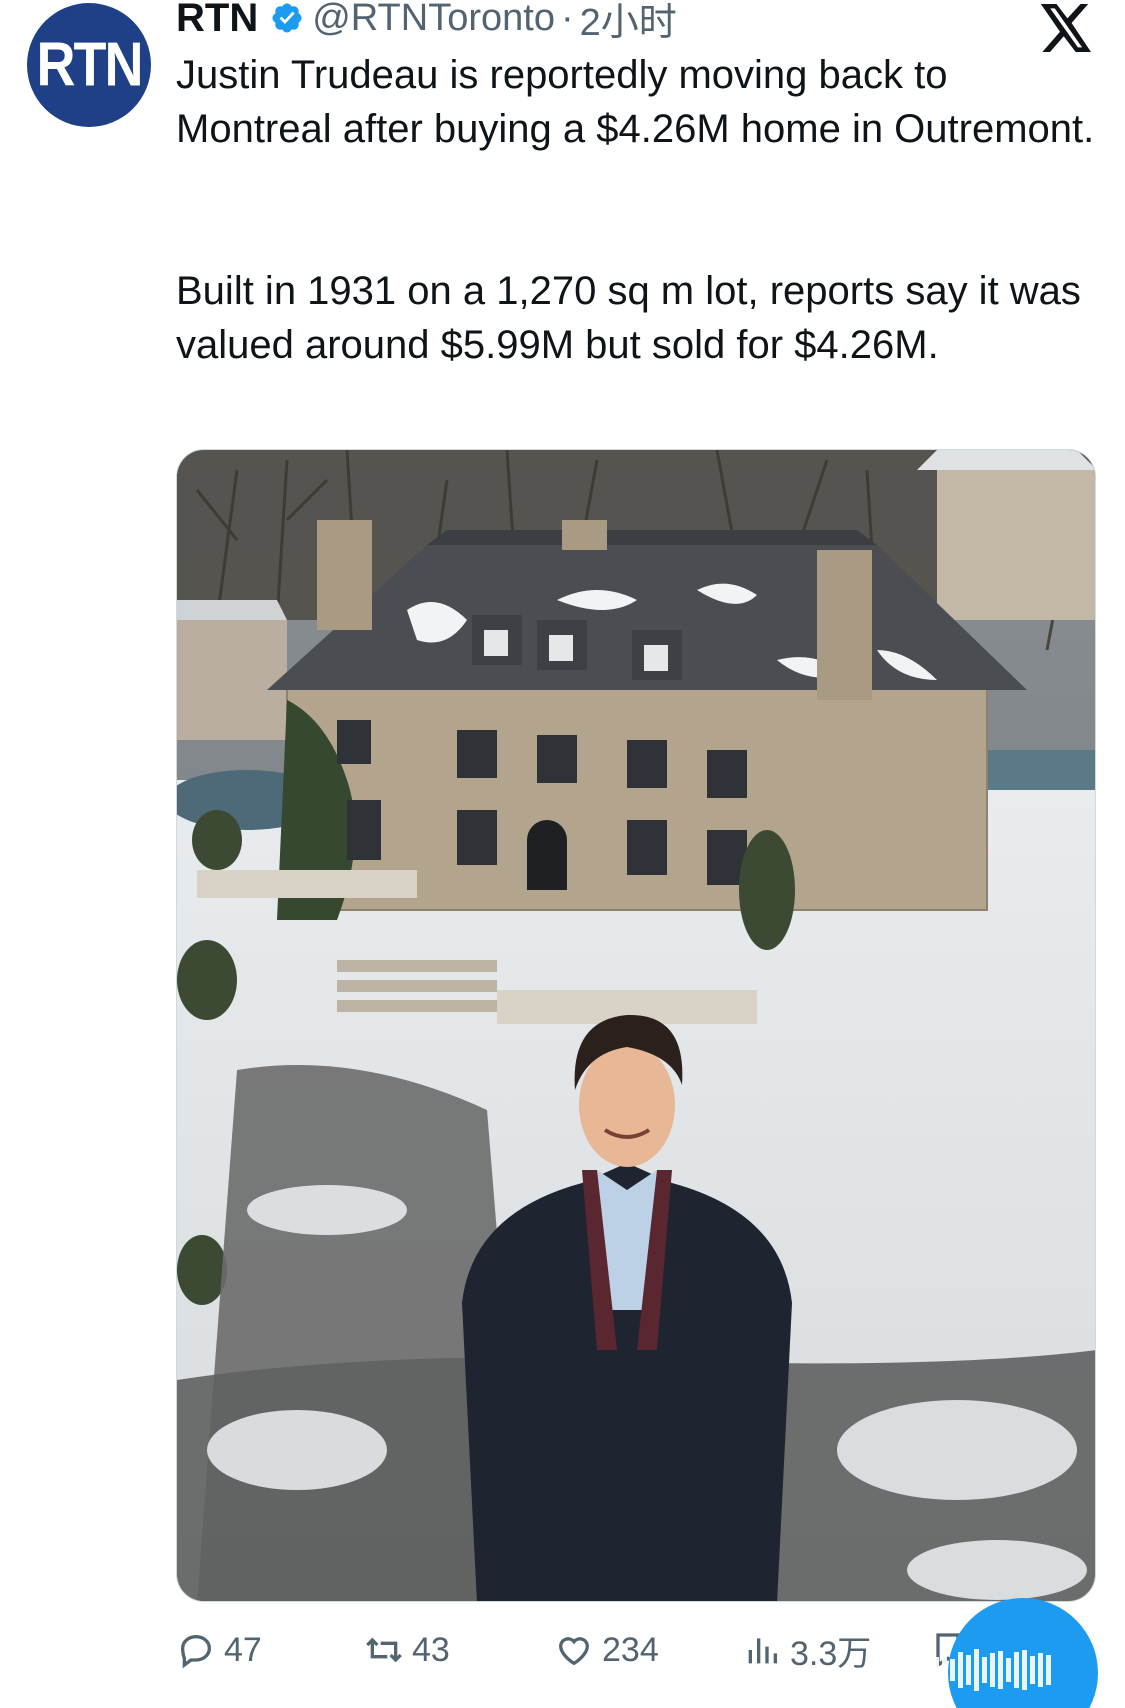  I want to click on x-logo-icon, so click(1067, 28).